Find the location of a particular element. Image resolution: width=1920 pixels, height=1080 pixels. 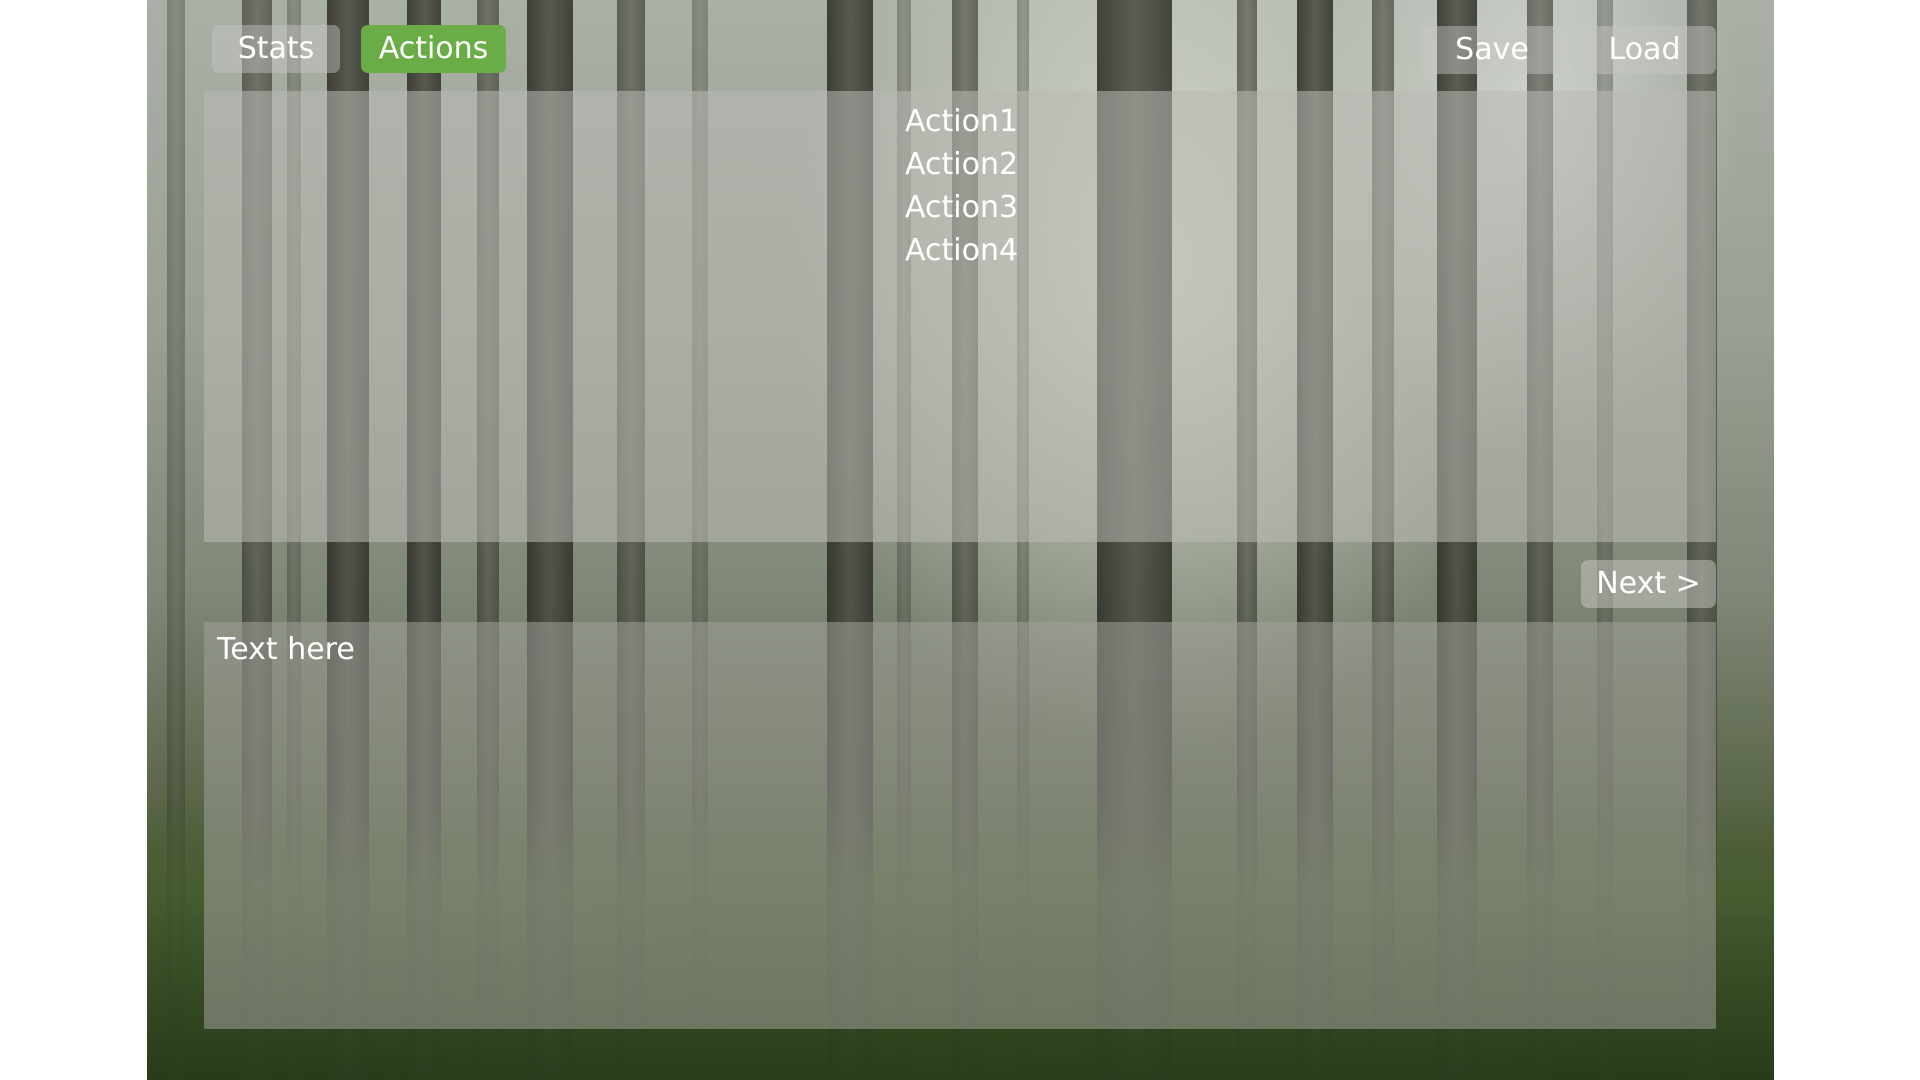

action-item: Action3 is located at coordinates (961, 207).